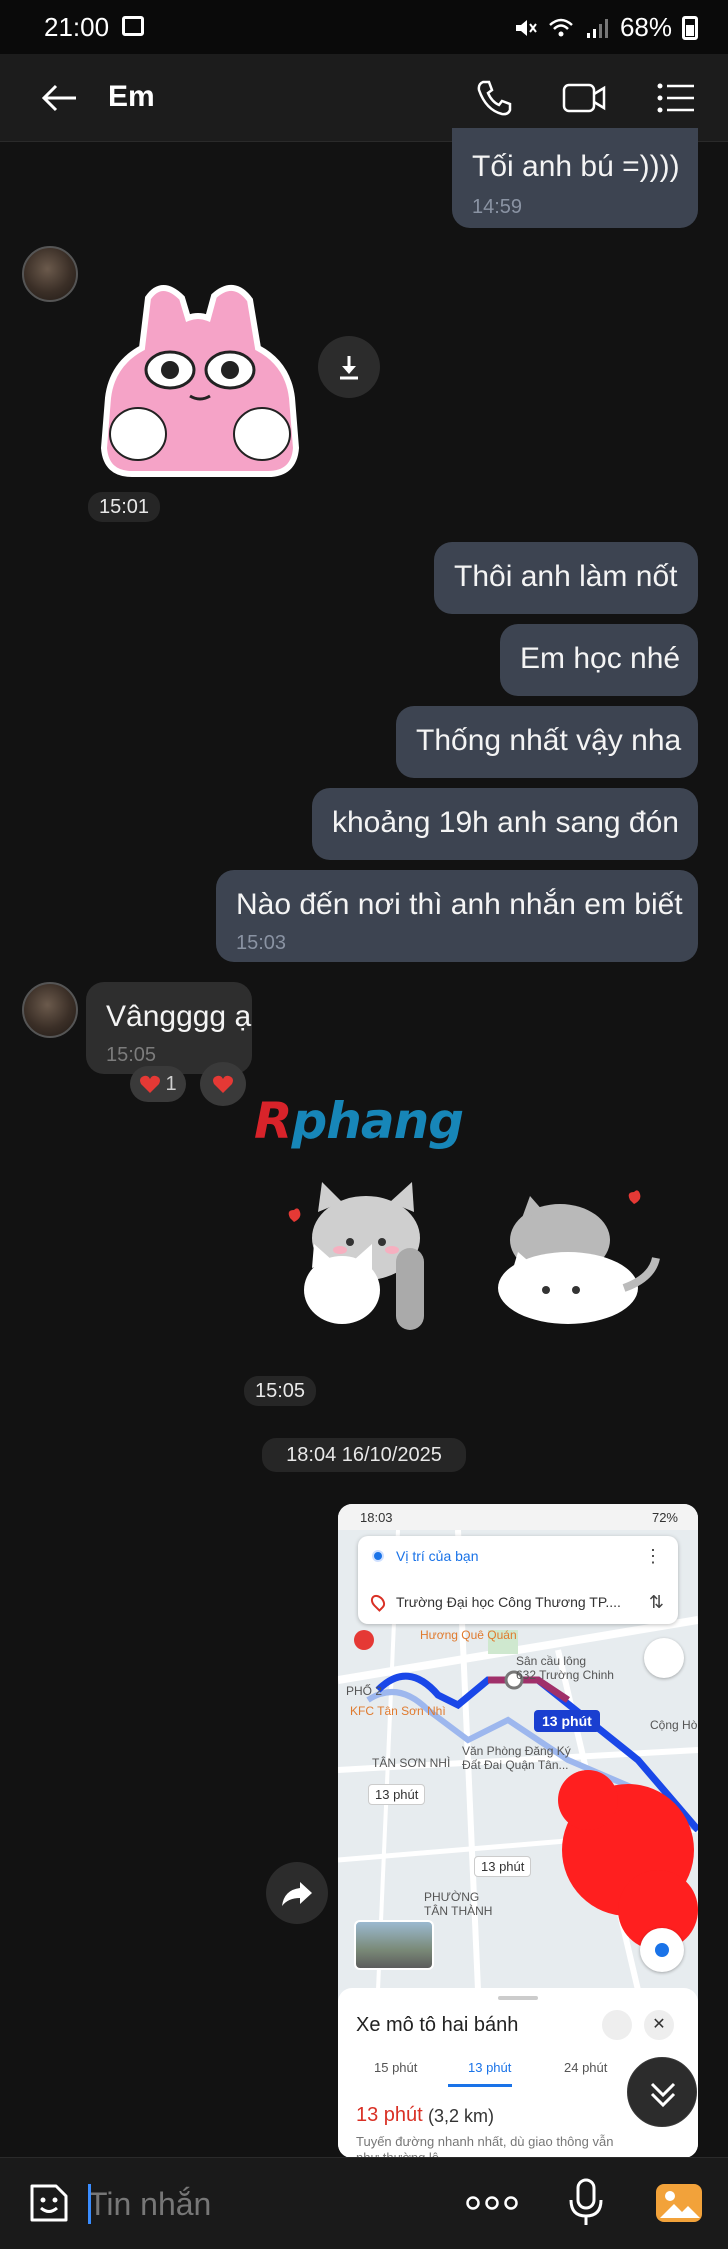  What do you see at coordinates (60, 98) in the screenshot?
I see `back-arrow-icon` at bounding box center [60, 98].